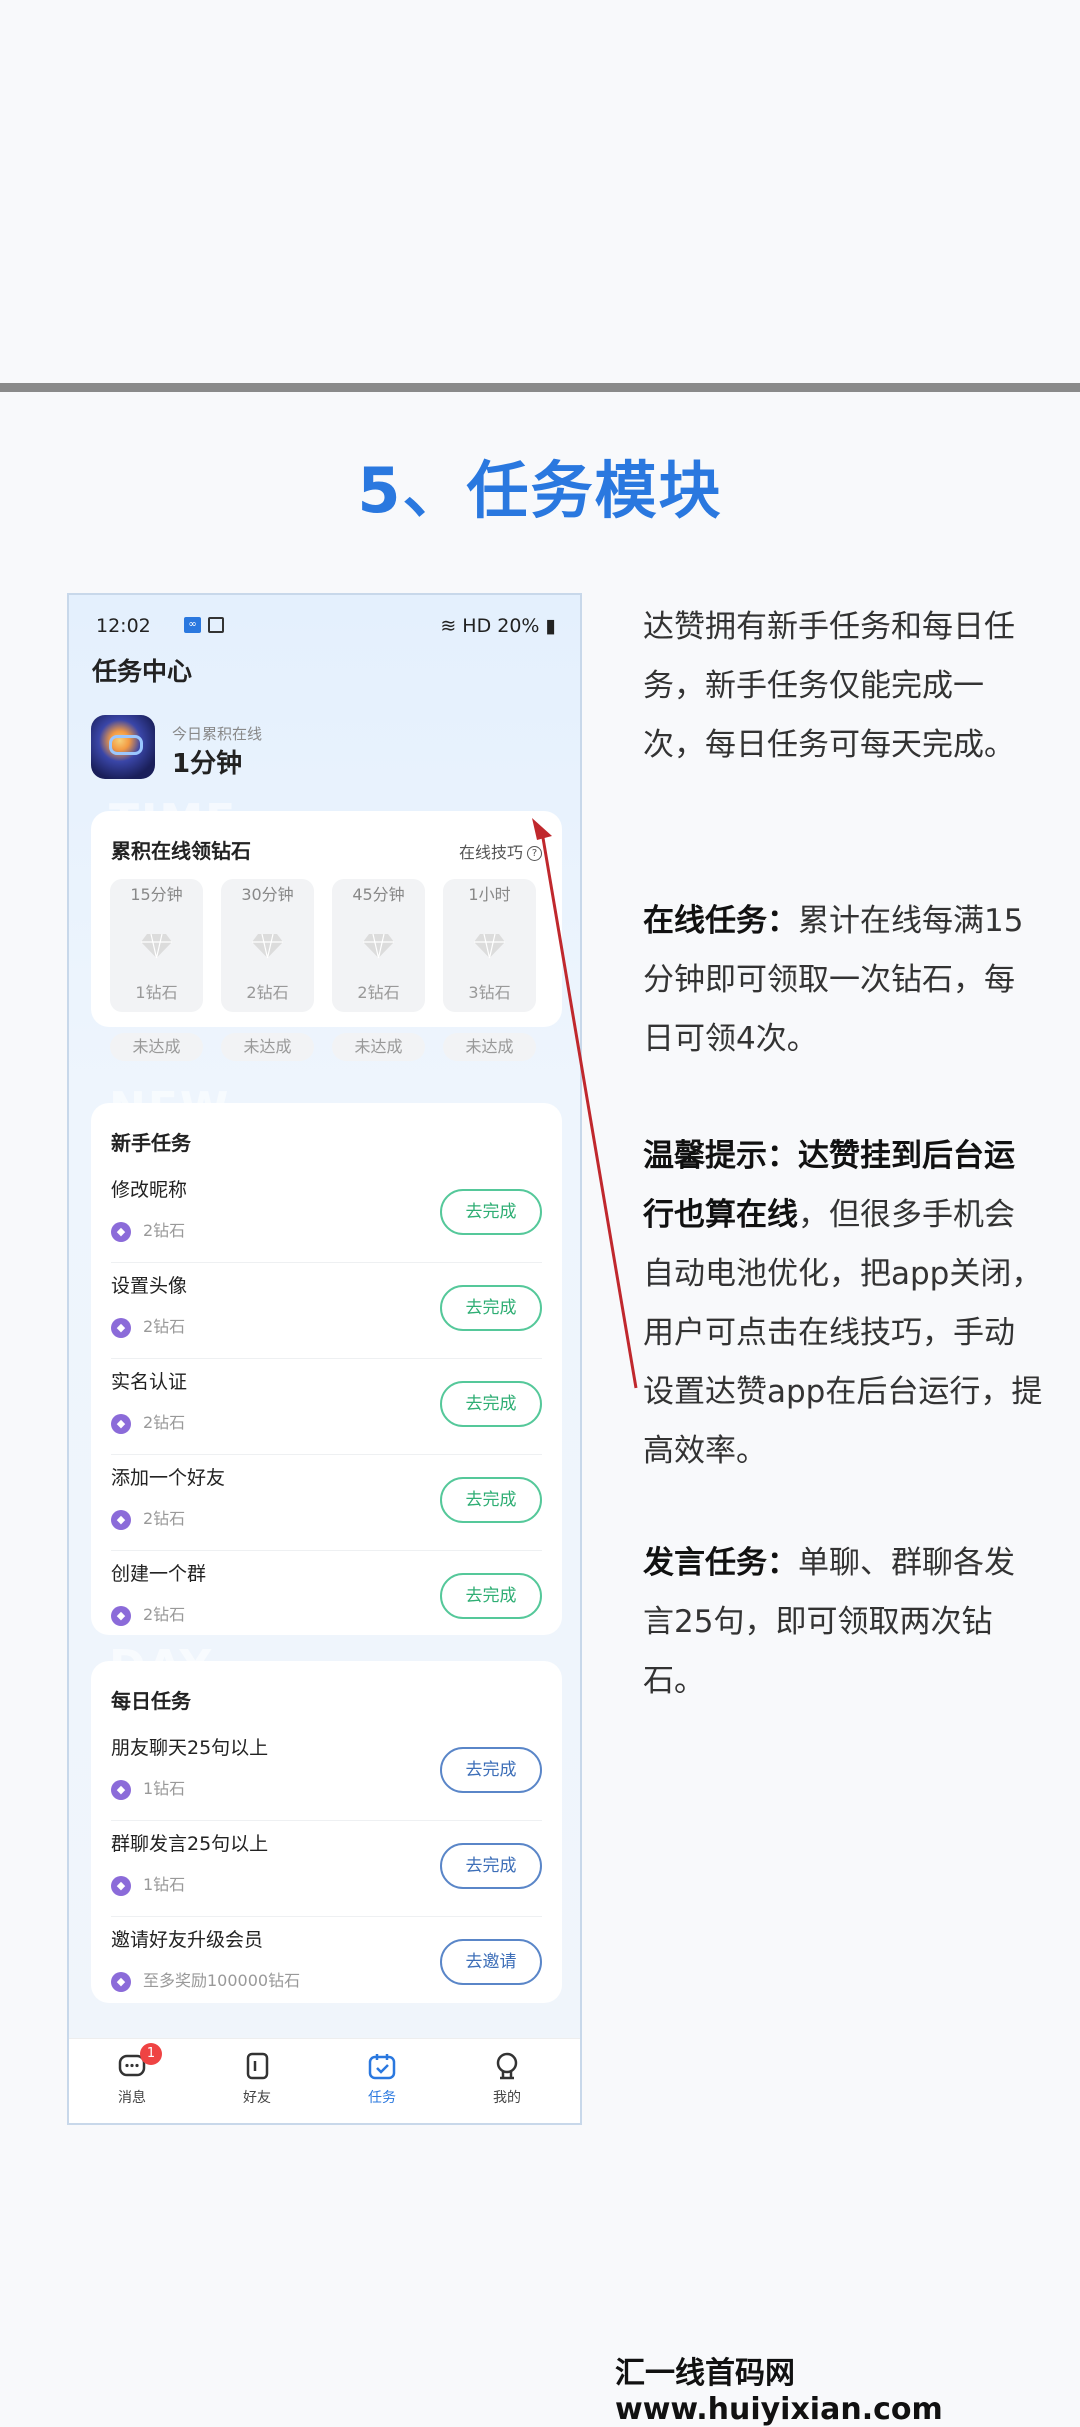  I want to click on task-row: 添加一个好友 ◆ 2钻石 去完成, so click(326, 1503).